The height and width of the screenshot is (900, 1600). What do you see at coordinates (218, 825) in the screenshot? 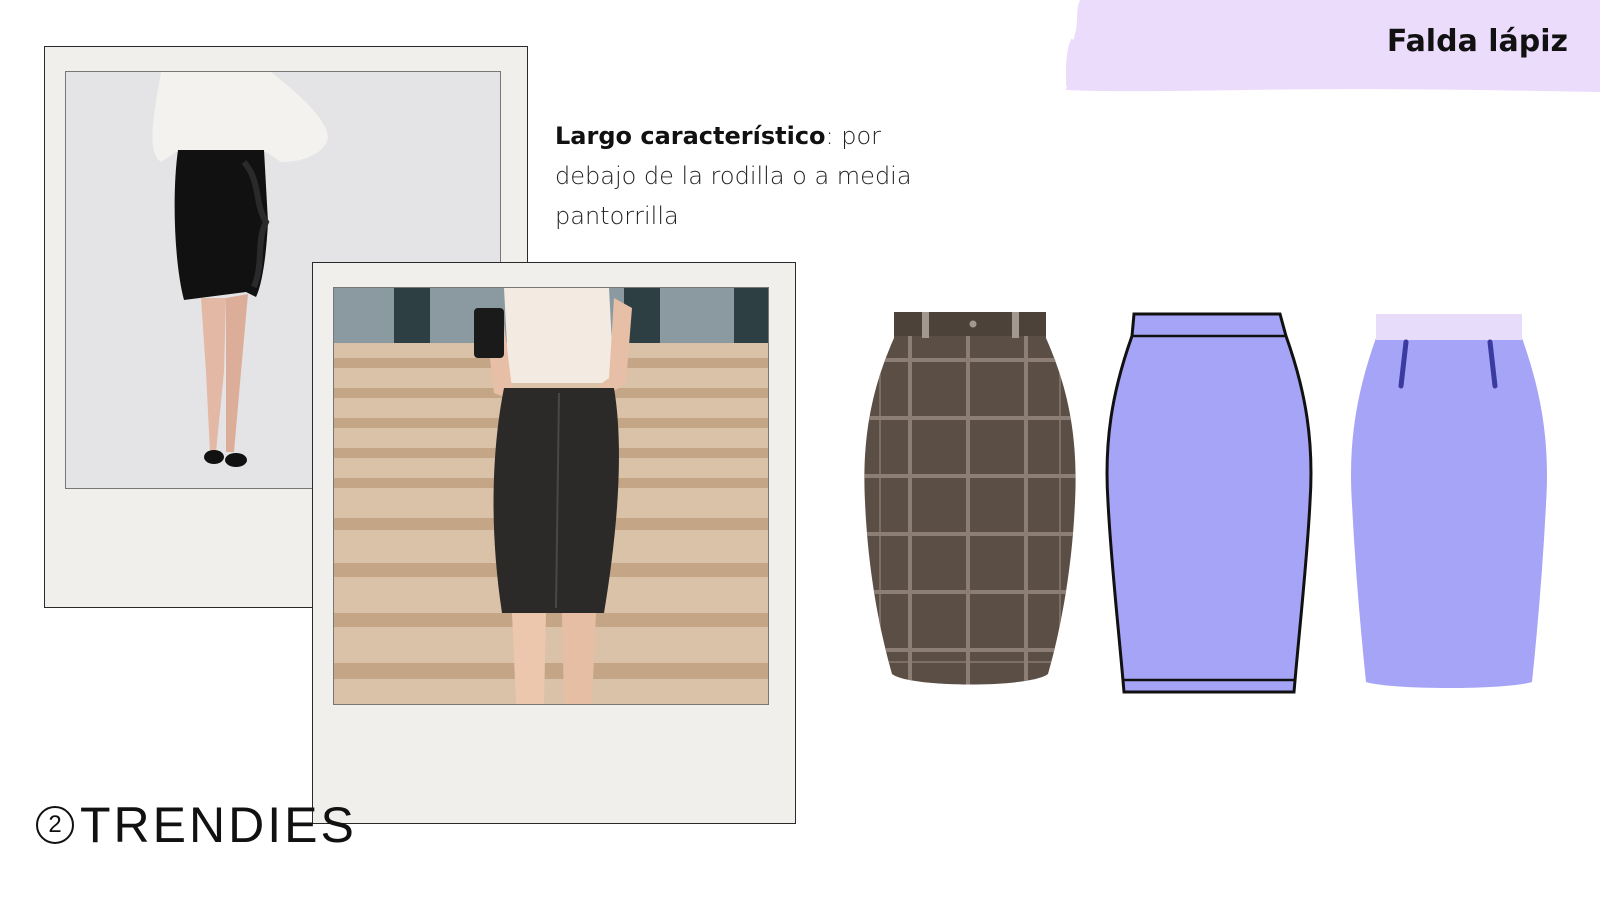
I see `logo-text: TRENDIES` at bounding box center [218, 825].